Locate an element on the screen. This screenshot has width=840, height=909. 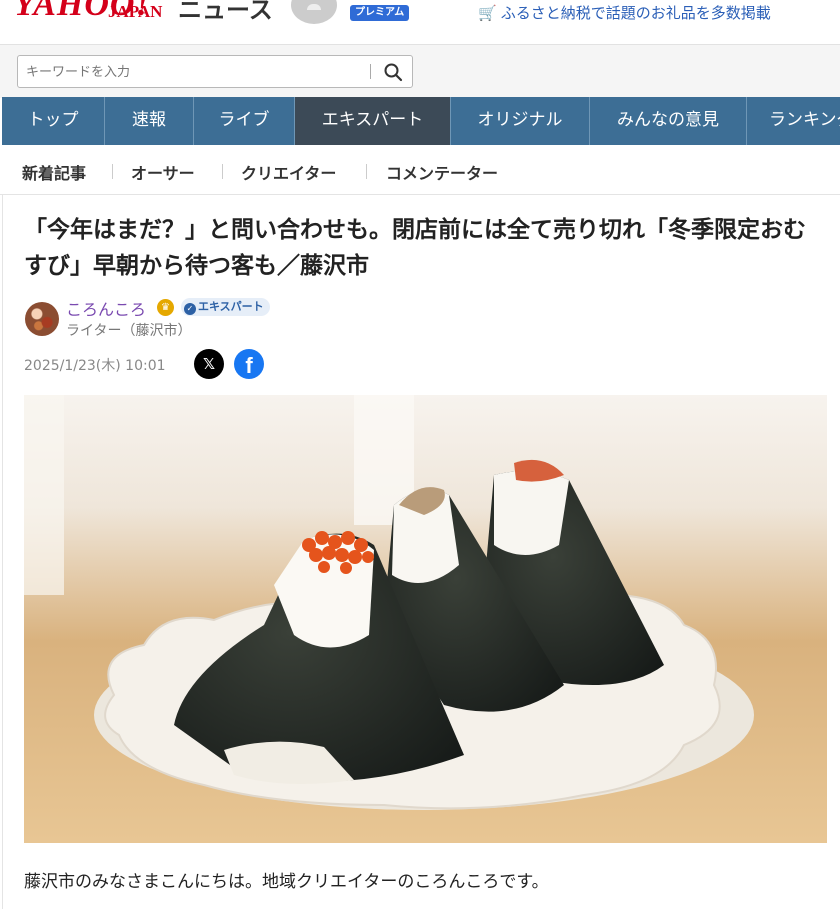
tab-ranking: ランキング is located at coordinates (793, 121).